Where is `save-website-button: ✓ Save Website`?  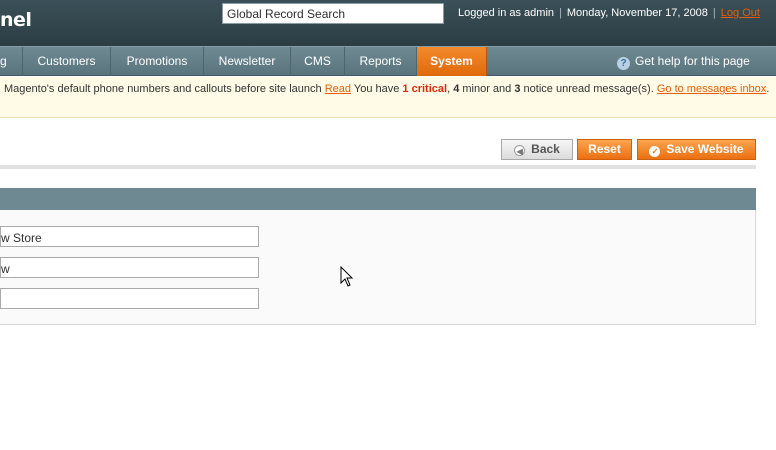
save-website-button: ✓ Save Website is located at coordinates (696, 149).